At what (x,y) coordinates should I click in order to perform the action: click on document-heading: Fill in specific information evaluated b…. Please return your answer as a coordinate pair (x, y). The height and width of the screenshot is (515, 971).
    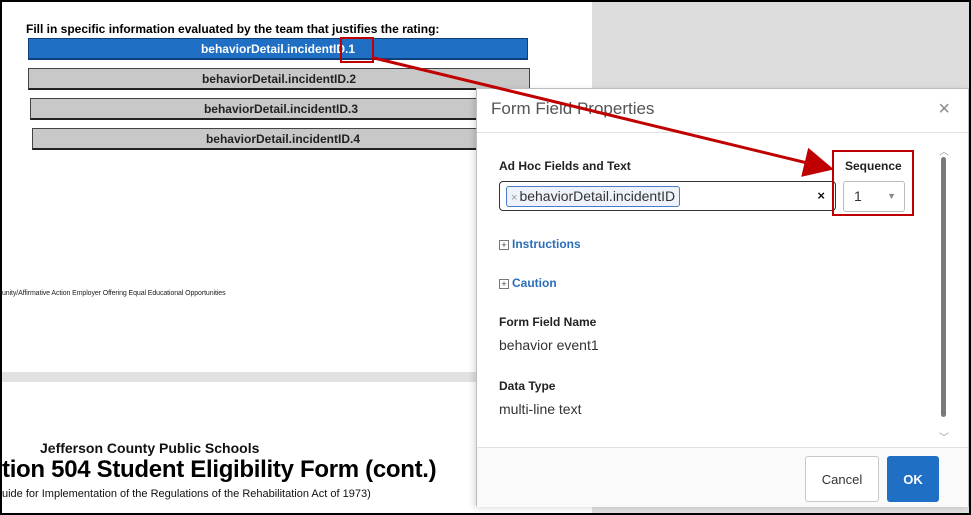
    Looking at the image, I should click on (233, 29).